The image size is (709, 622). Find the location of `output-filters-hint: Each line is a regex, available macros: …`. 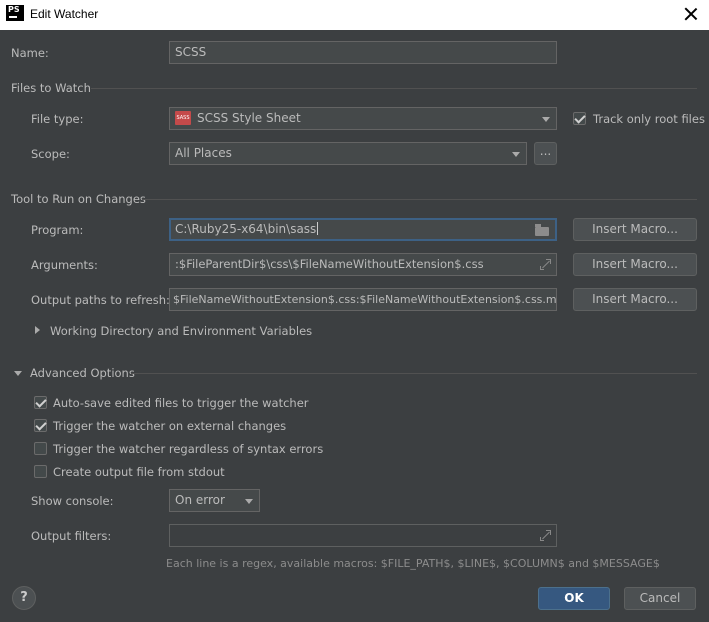

output-filters-hint: Each line is a regex, available macros: … is located at coordinates (413, 563).